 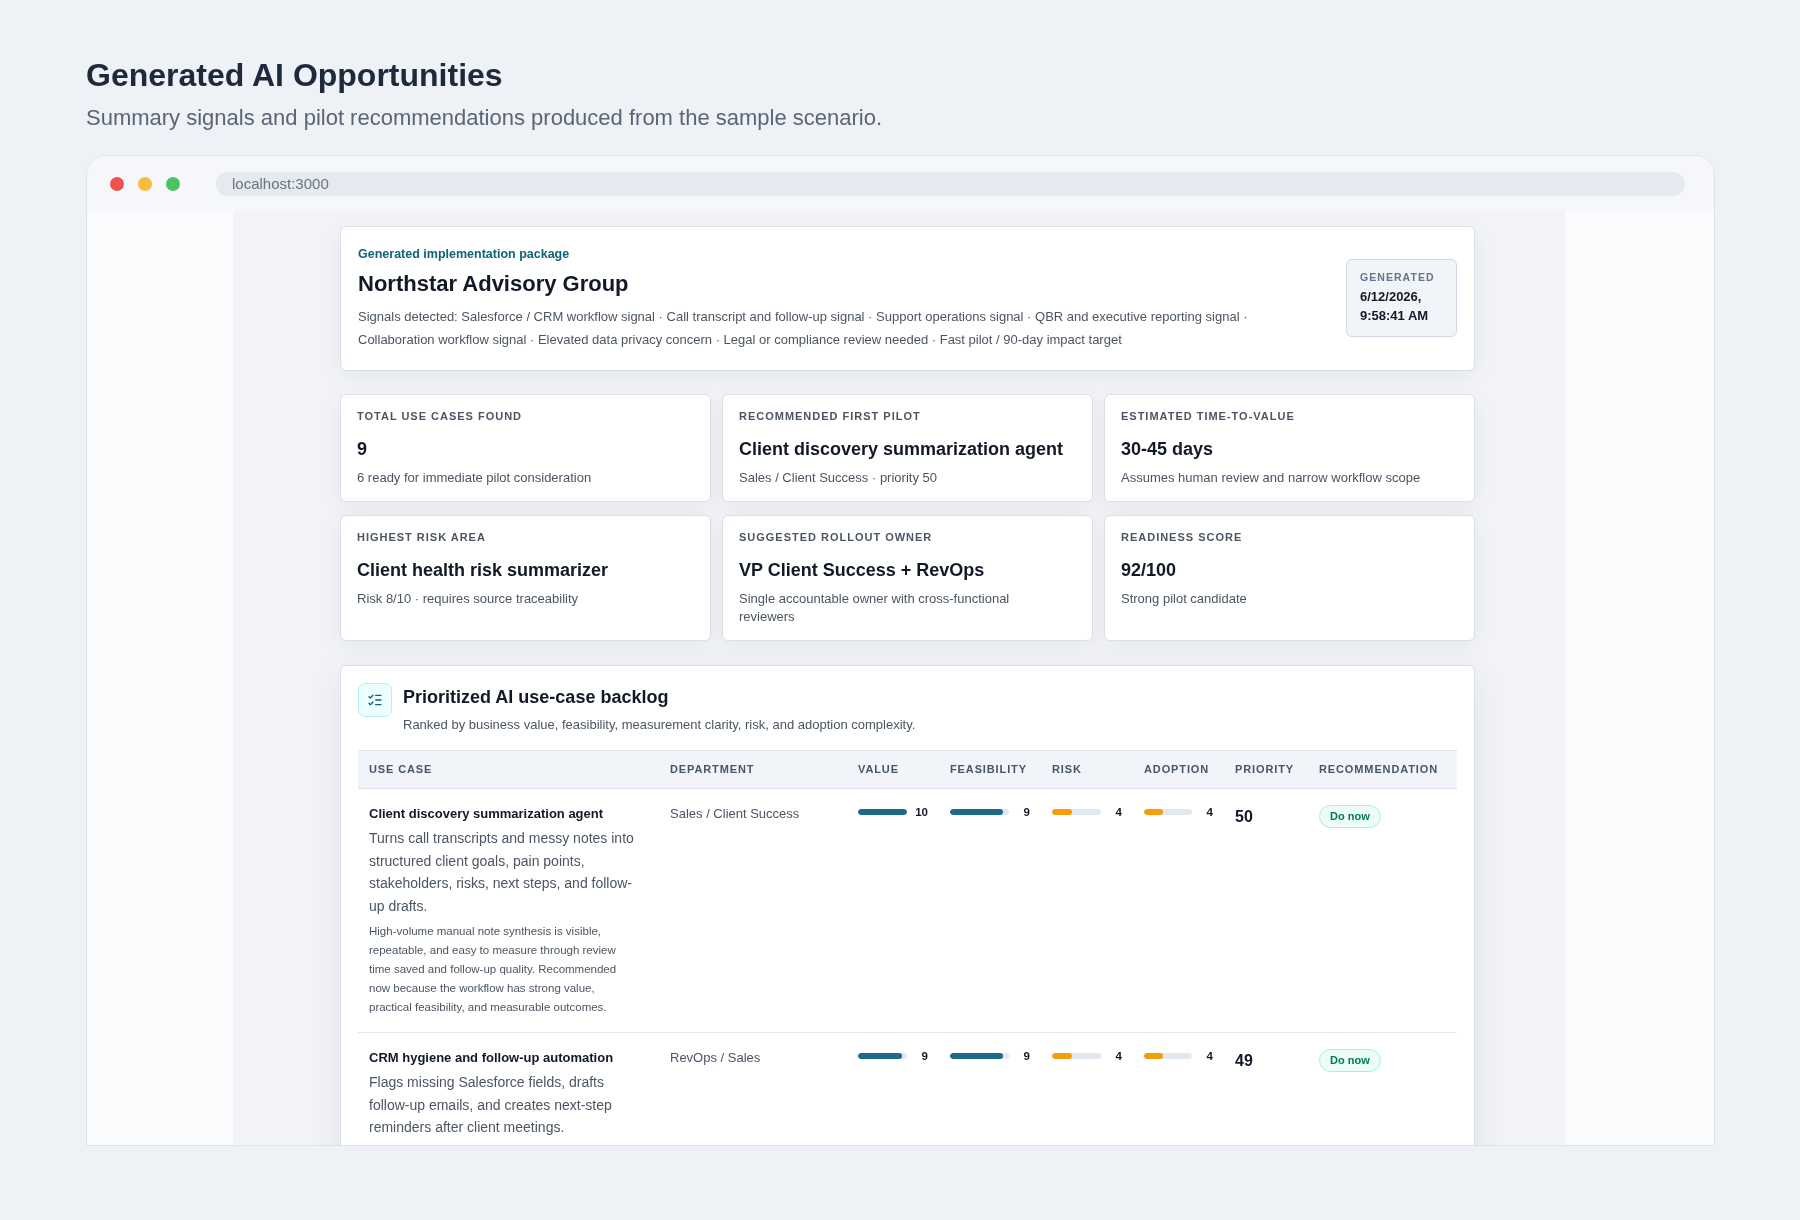 What do you see at coordinates (878, 769) in the screenshot?
I see `column-header: VALUE` at bounding box center [878, 769].